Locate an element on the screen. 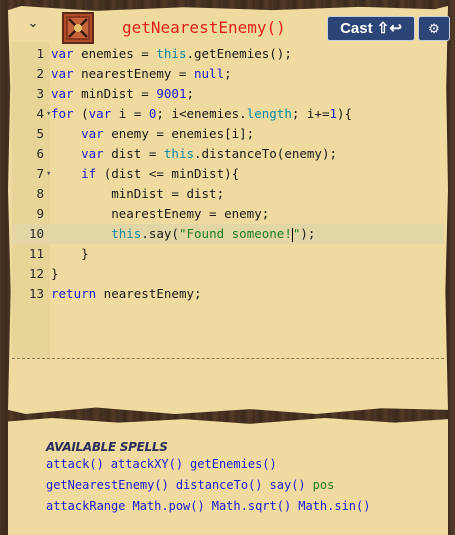 The width and height of the screenshot is (455, 535). line-number: 4 is located at coordinates (40, 113).